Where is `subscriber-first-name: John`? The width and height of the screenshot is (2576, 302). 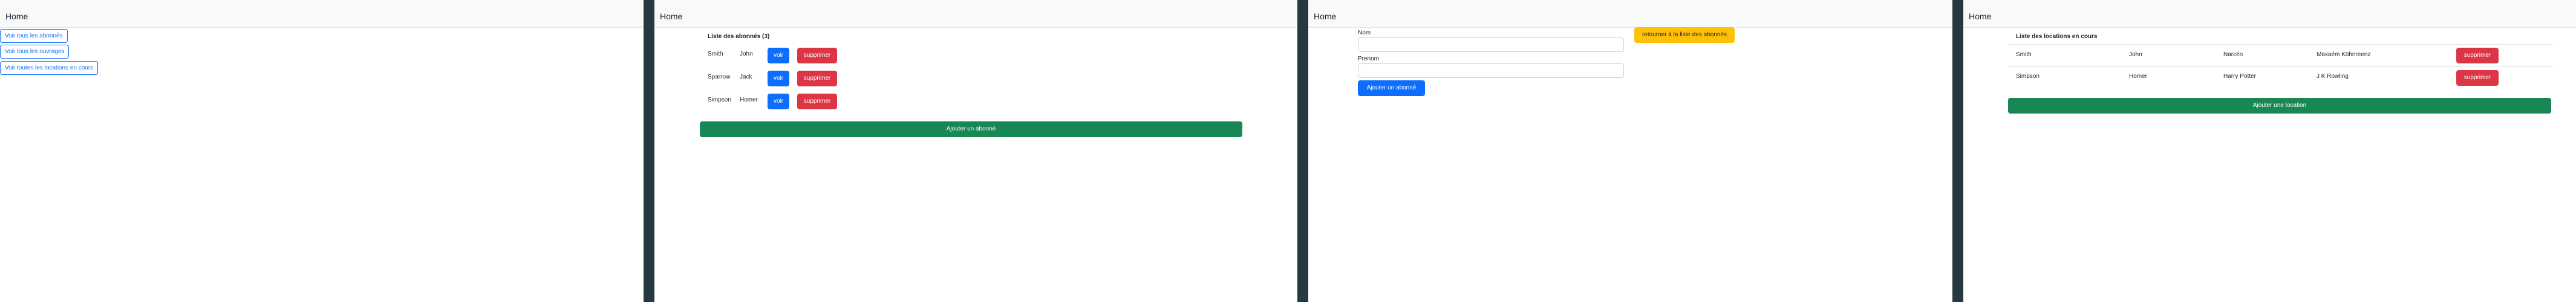
subscriber-first-name: John is located at coordinates (747, 54).